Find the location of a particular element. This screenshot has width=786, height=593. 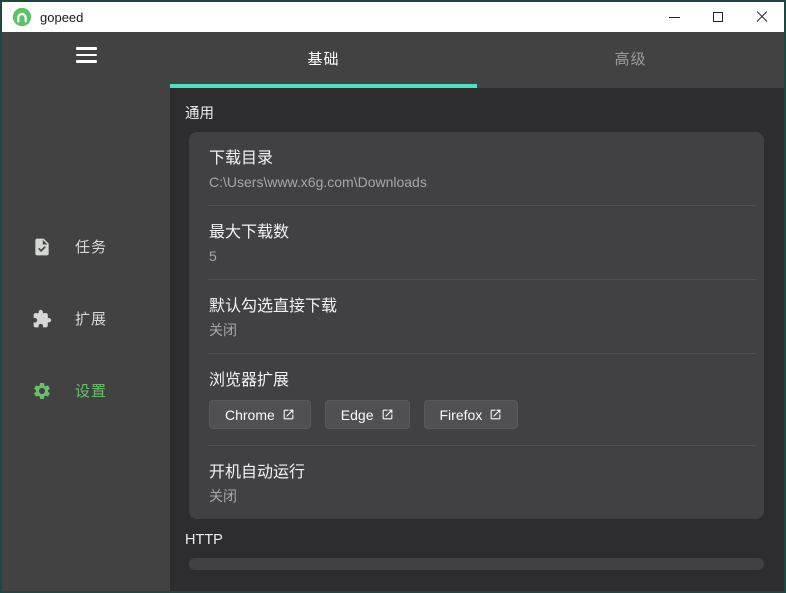

sidebar-item-extensions: 扩展 is located at coordinates (86, 319).